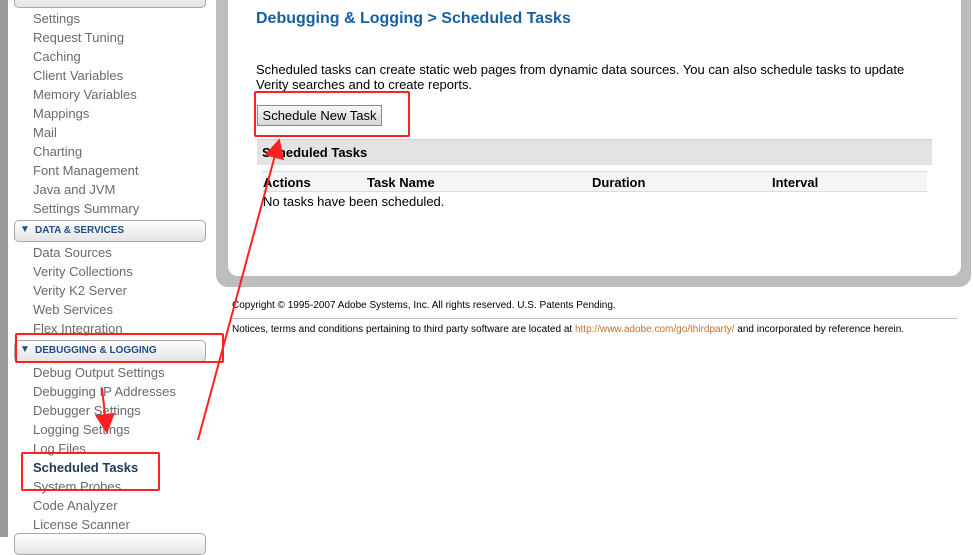 The height and width of the screenshot is (555, 973). I want to click on nav-item-caching: Caching, so click(57, 56).